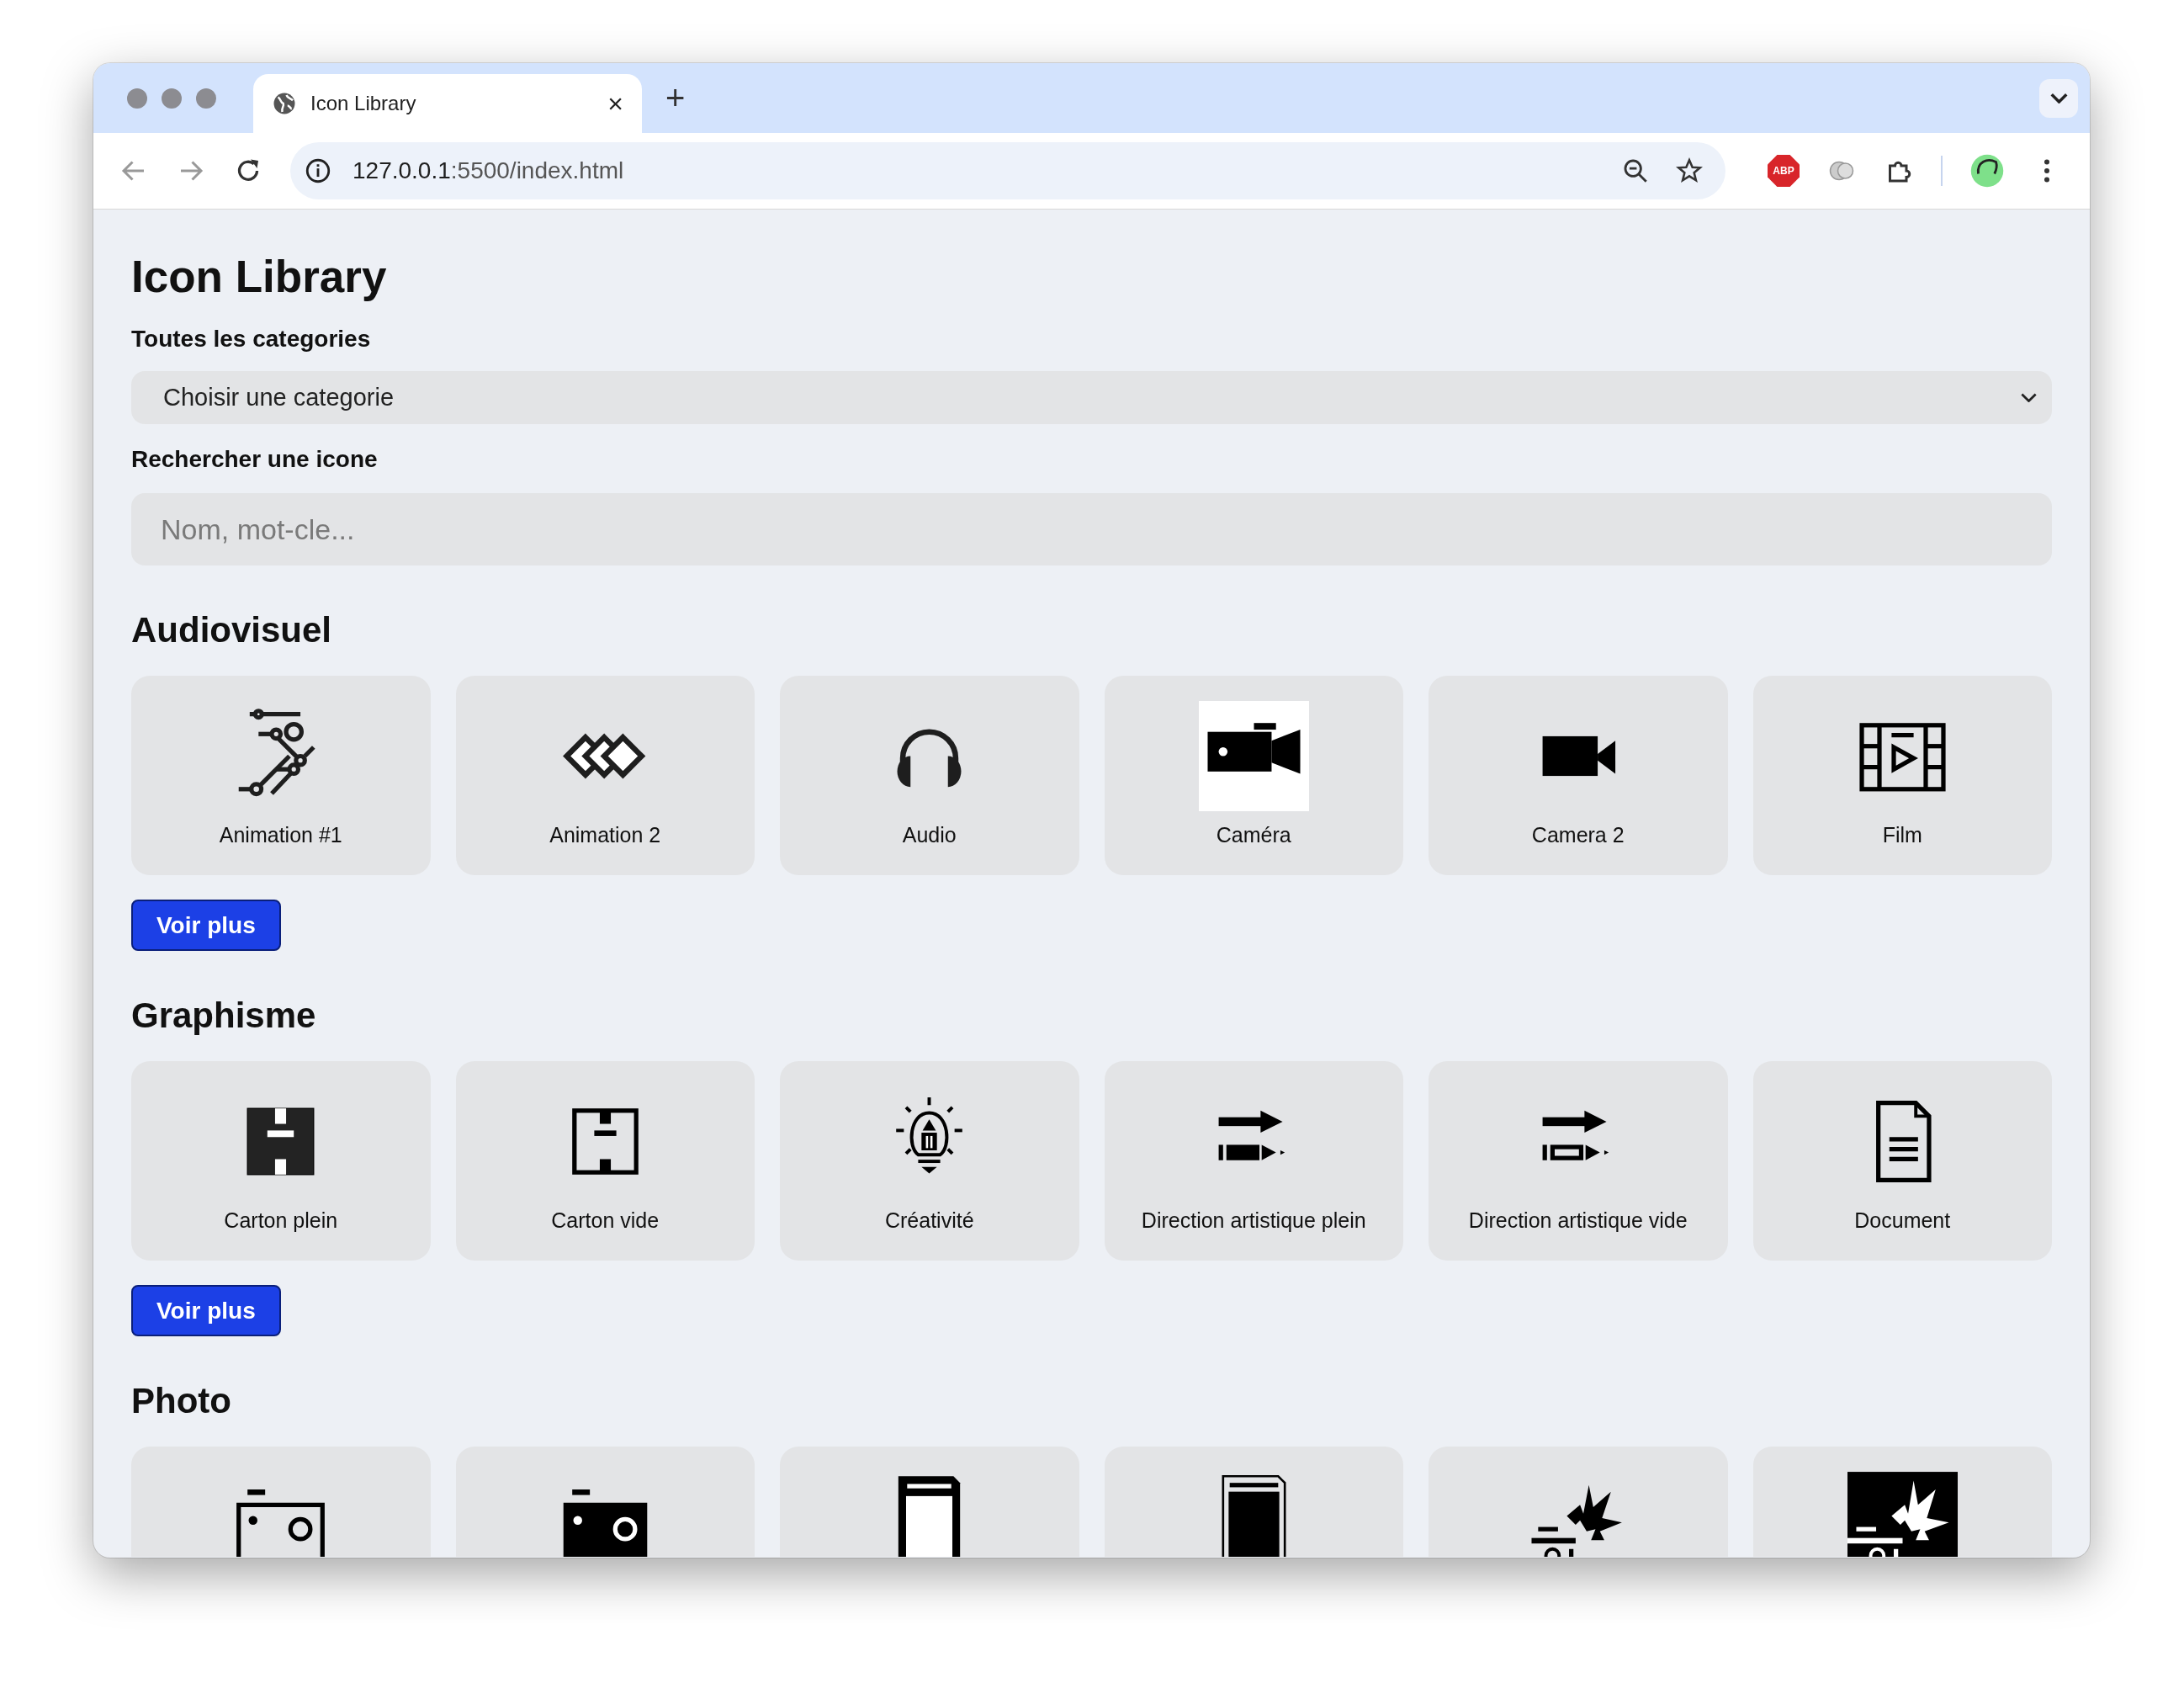 This screenshot has height=1683, width=2184. What do you see at coordinates (929, 1220) in the screenshot?
I see `icon-name: Créativité` at bounding box center [929, 1220].